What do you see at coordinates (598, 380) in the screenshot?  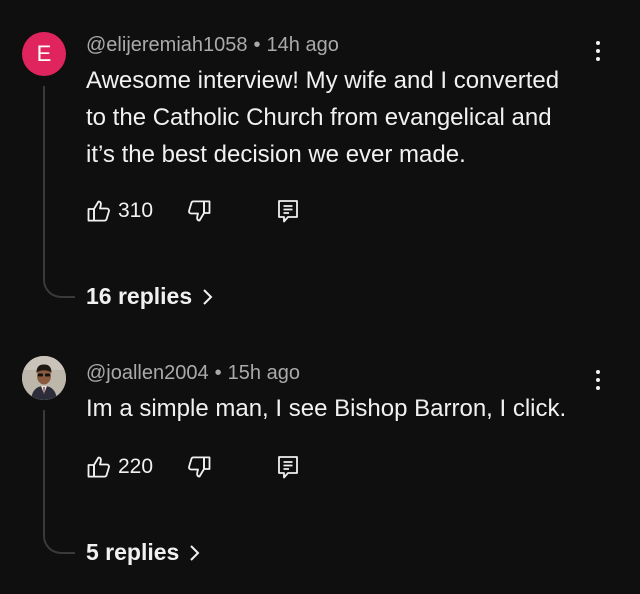 I see `more-options-button` at bounding box center [598, 380].